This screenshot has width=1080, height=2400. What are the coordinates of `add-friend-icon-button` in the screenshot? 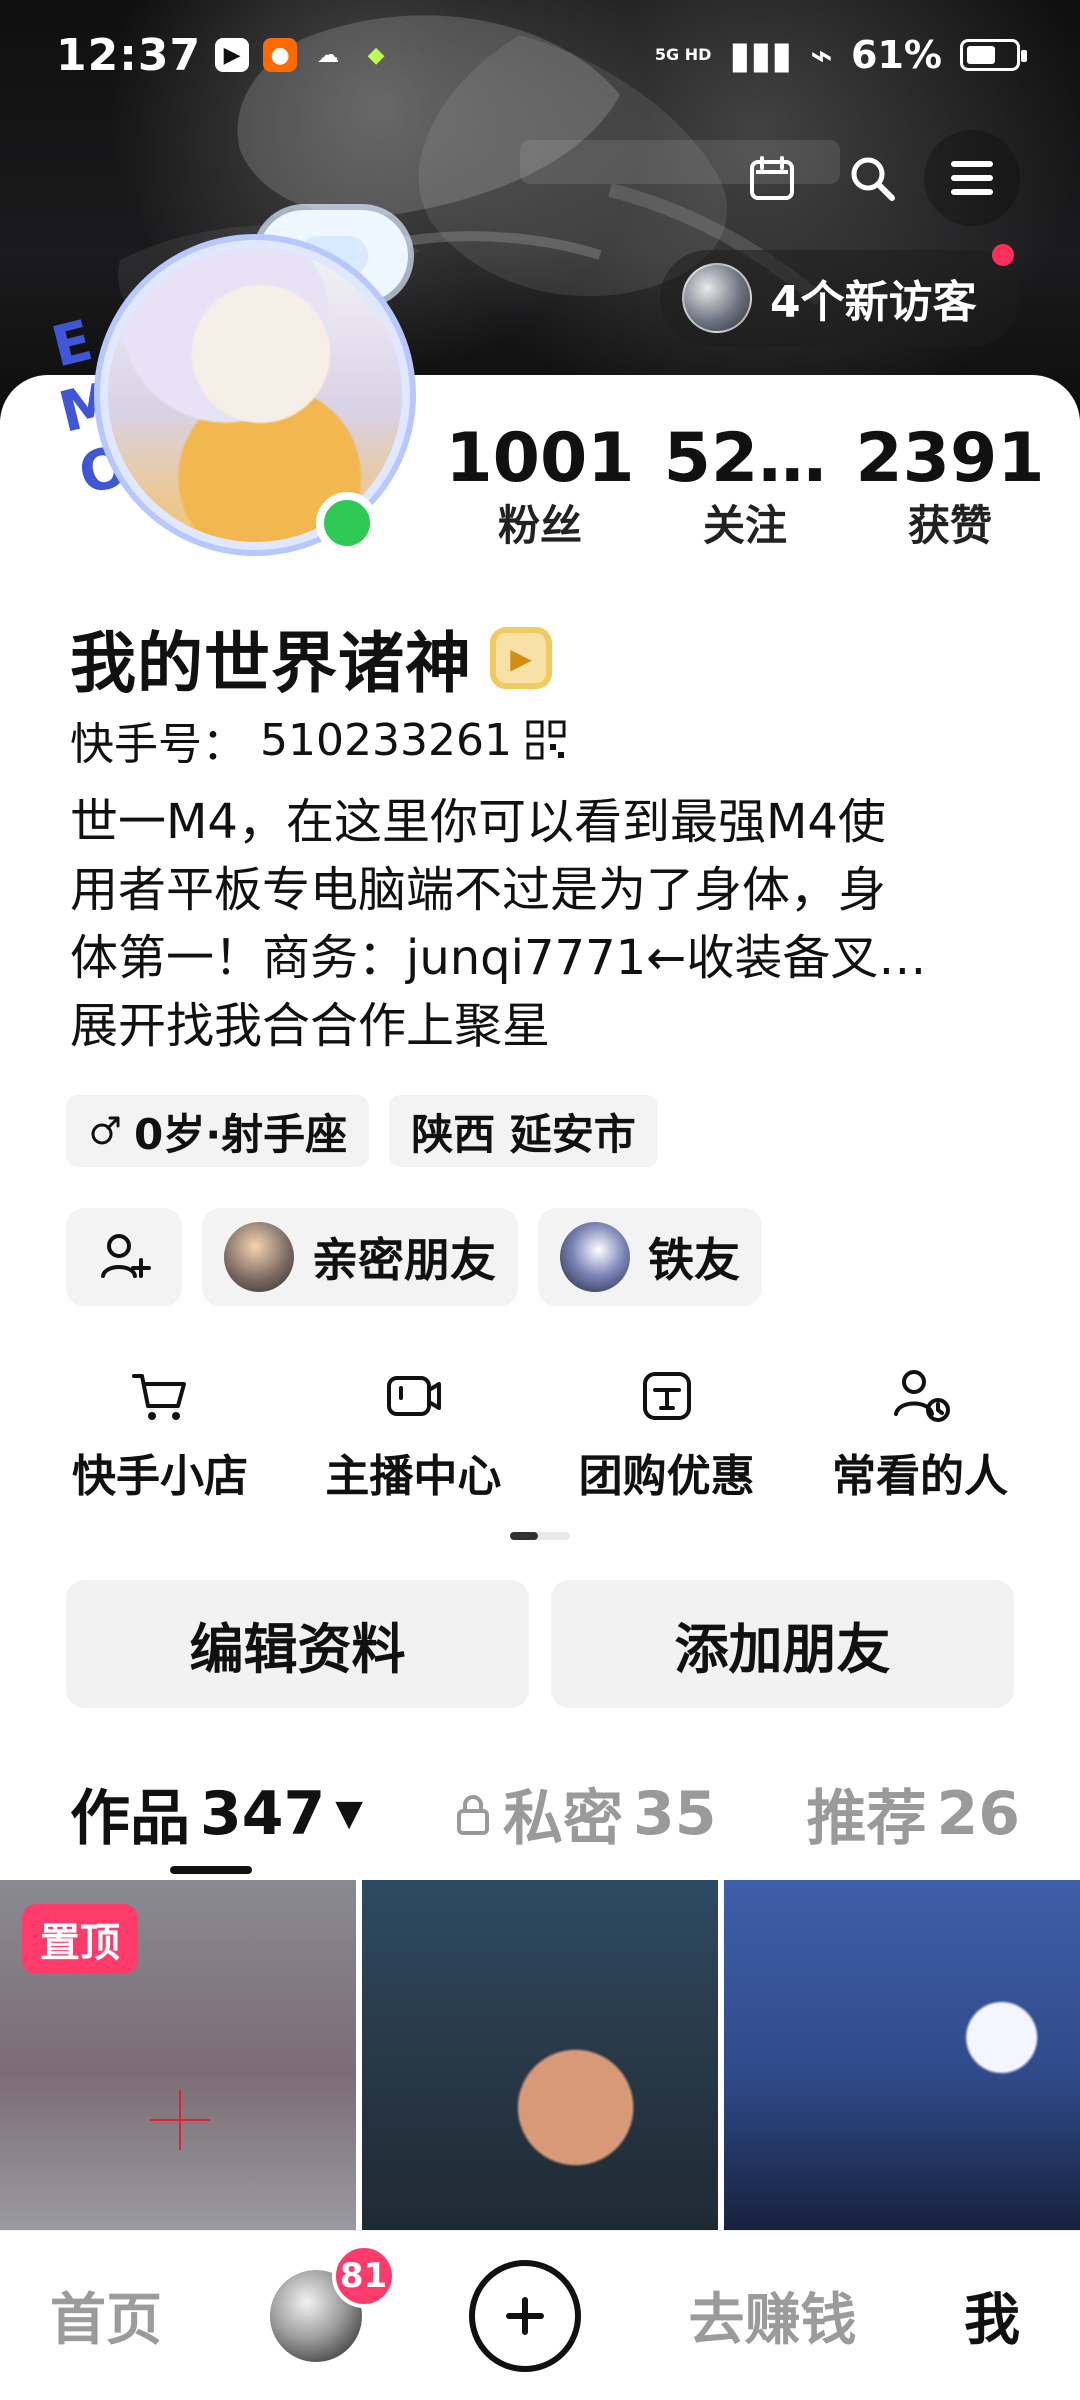 It's located at (124, 1257).